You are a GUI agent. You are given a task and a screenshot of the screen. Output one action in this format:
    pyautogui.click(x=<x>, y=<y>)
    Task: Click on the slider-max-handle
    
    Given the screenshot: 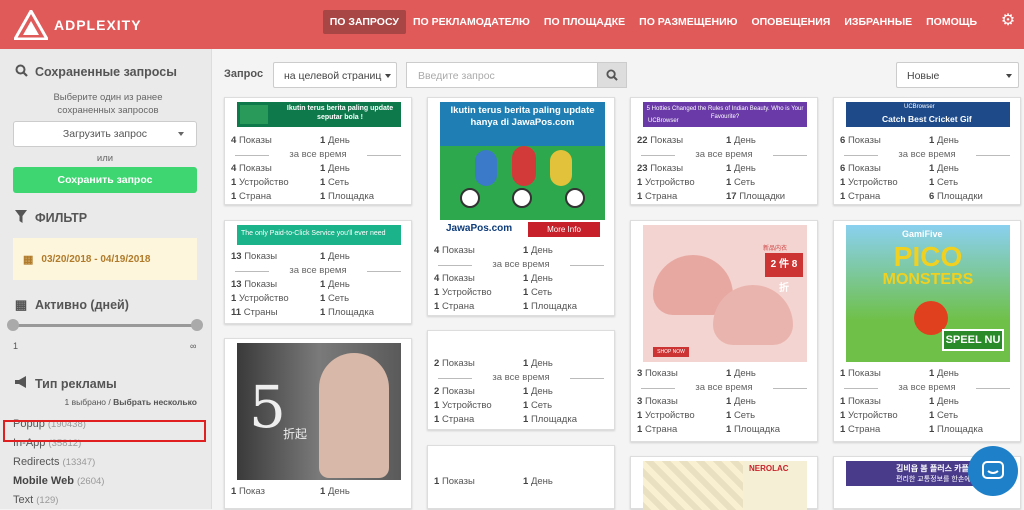 What is the action you would take?
    pyautogui.click(x=197, y=325)
    